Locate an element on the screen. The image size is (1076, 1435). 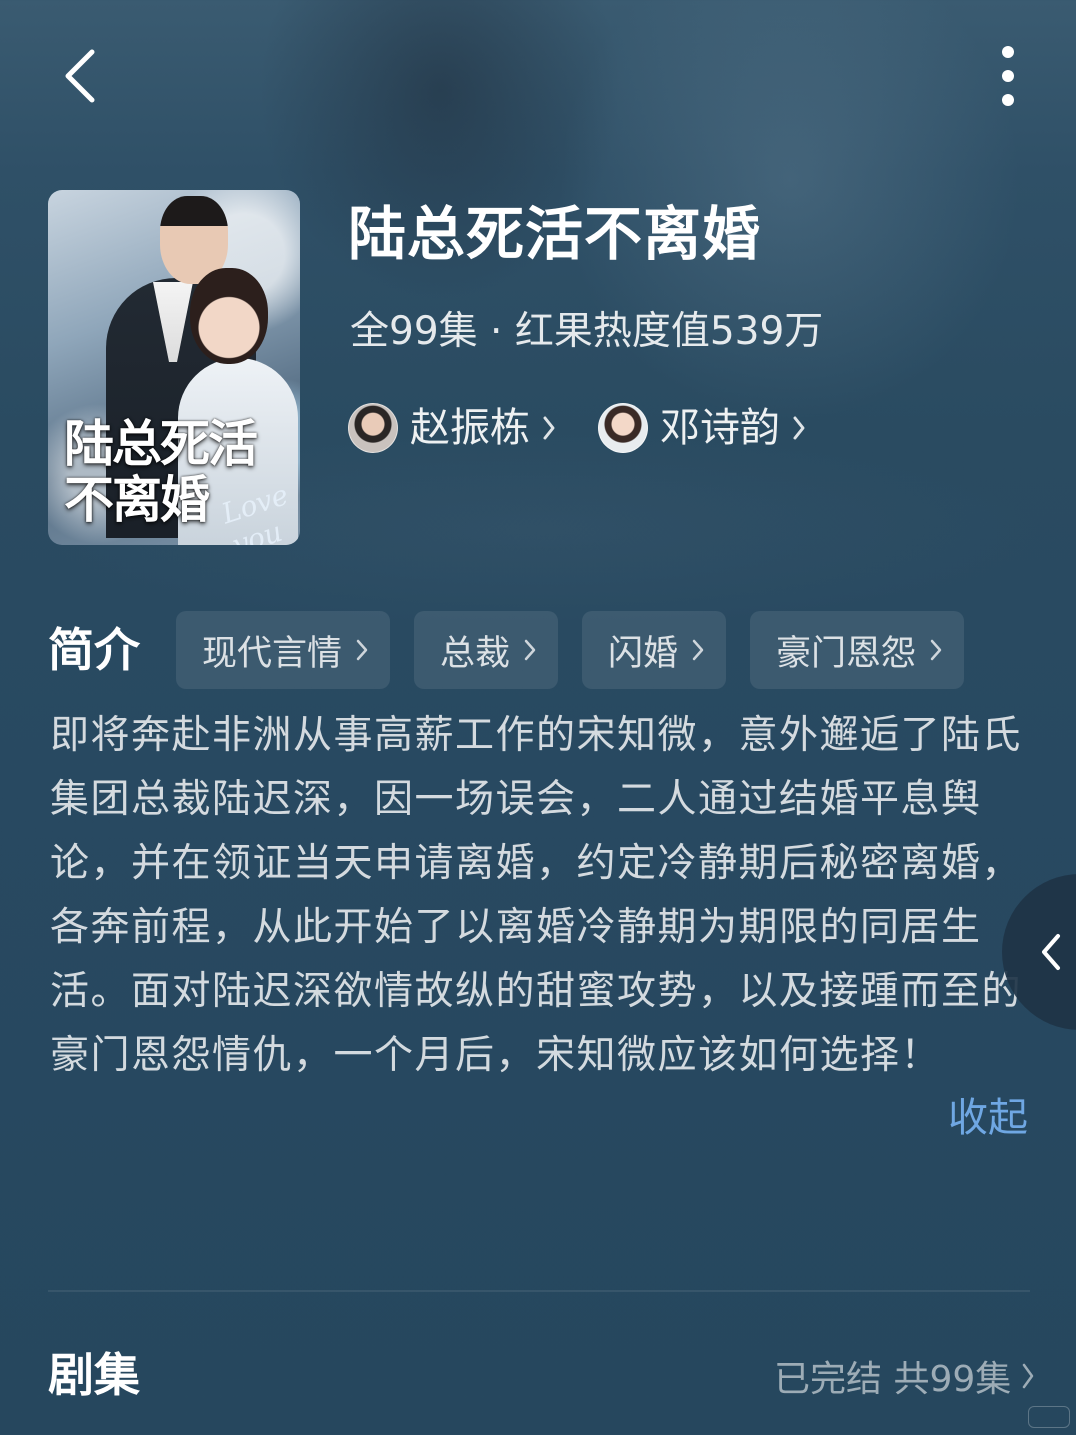
tag-chip: 闪婚 is located at coordinates (654, 650).